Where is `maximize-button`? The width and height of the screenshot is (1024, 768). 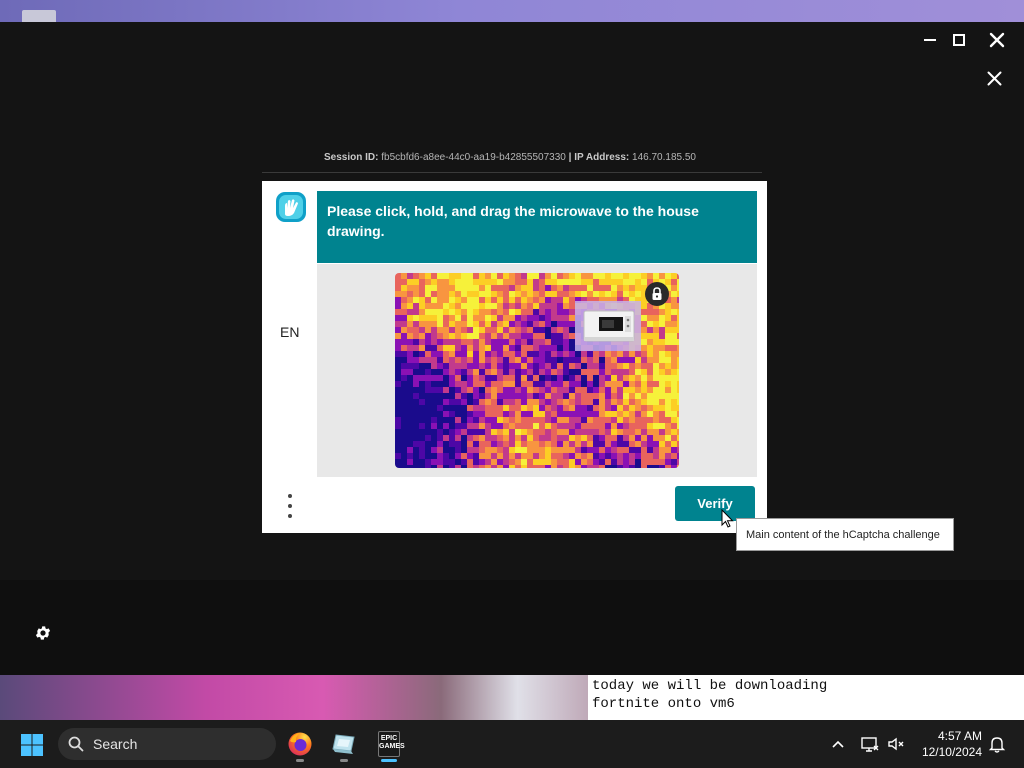 maximize-button is located at coordinates (959, 40).